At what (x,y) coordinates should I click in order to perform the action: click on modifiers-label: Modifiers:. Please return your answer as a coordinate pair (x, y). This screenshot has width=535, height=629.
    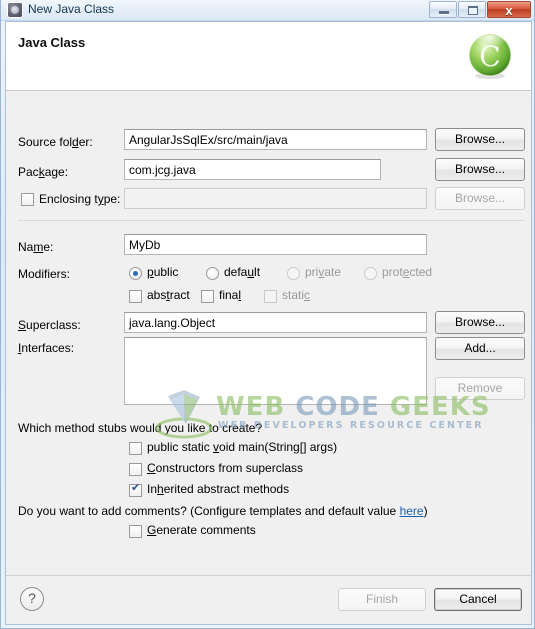
    Looking at the image, I should click on (44, 274).